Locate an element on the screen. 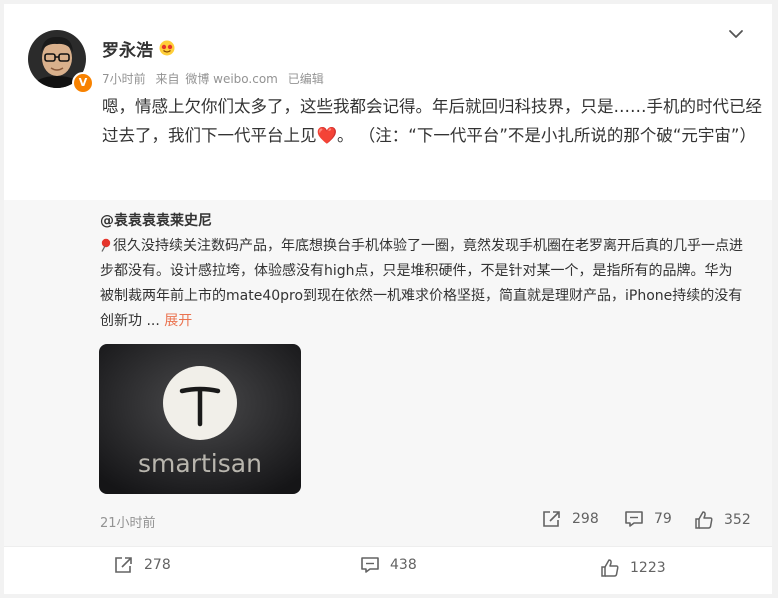 The width and height of the screenshot is (778, 598). retweet-time: 21小时前 is located at coordinates (128, 521).